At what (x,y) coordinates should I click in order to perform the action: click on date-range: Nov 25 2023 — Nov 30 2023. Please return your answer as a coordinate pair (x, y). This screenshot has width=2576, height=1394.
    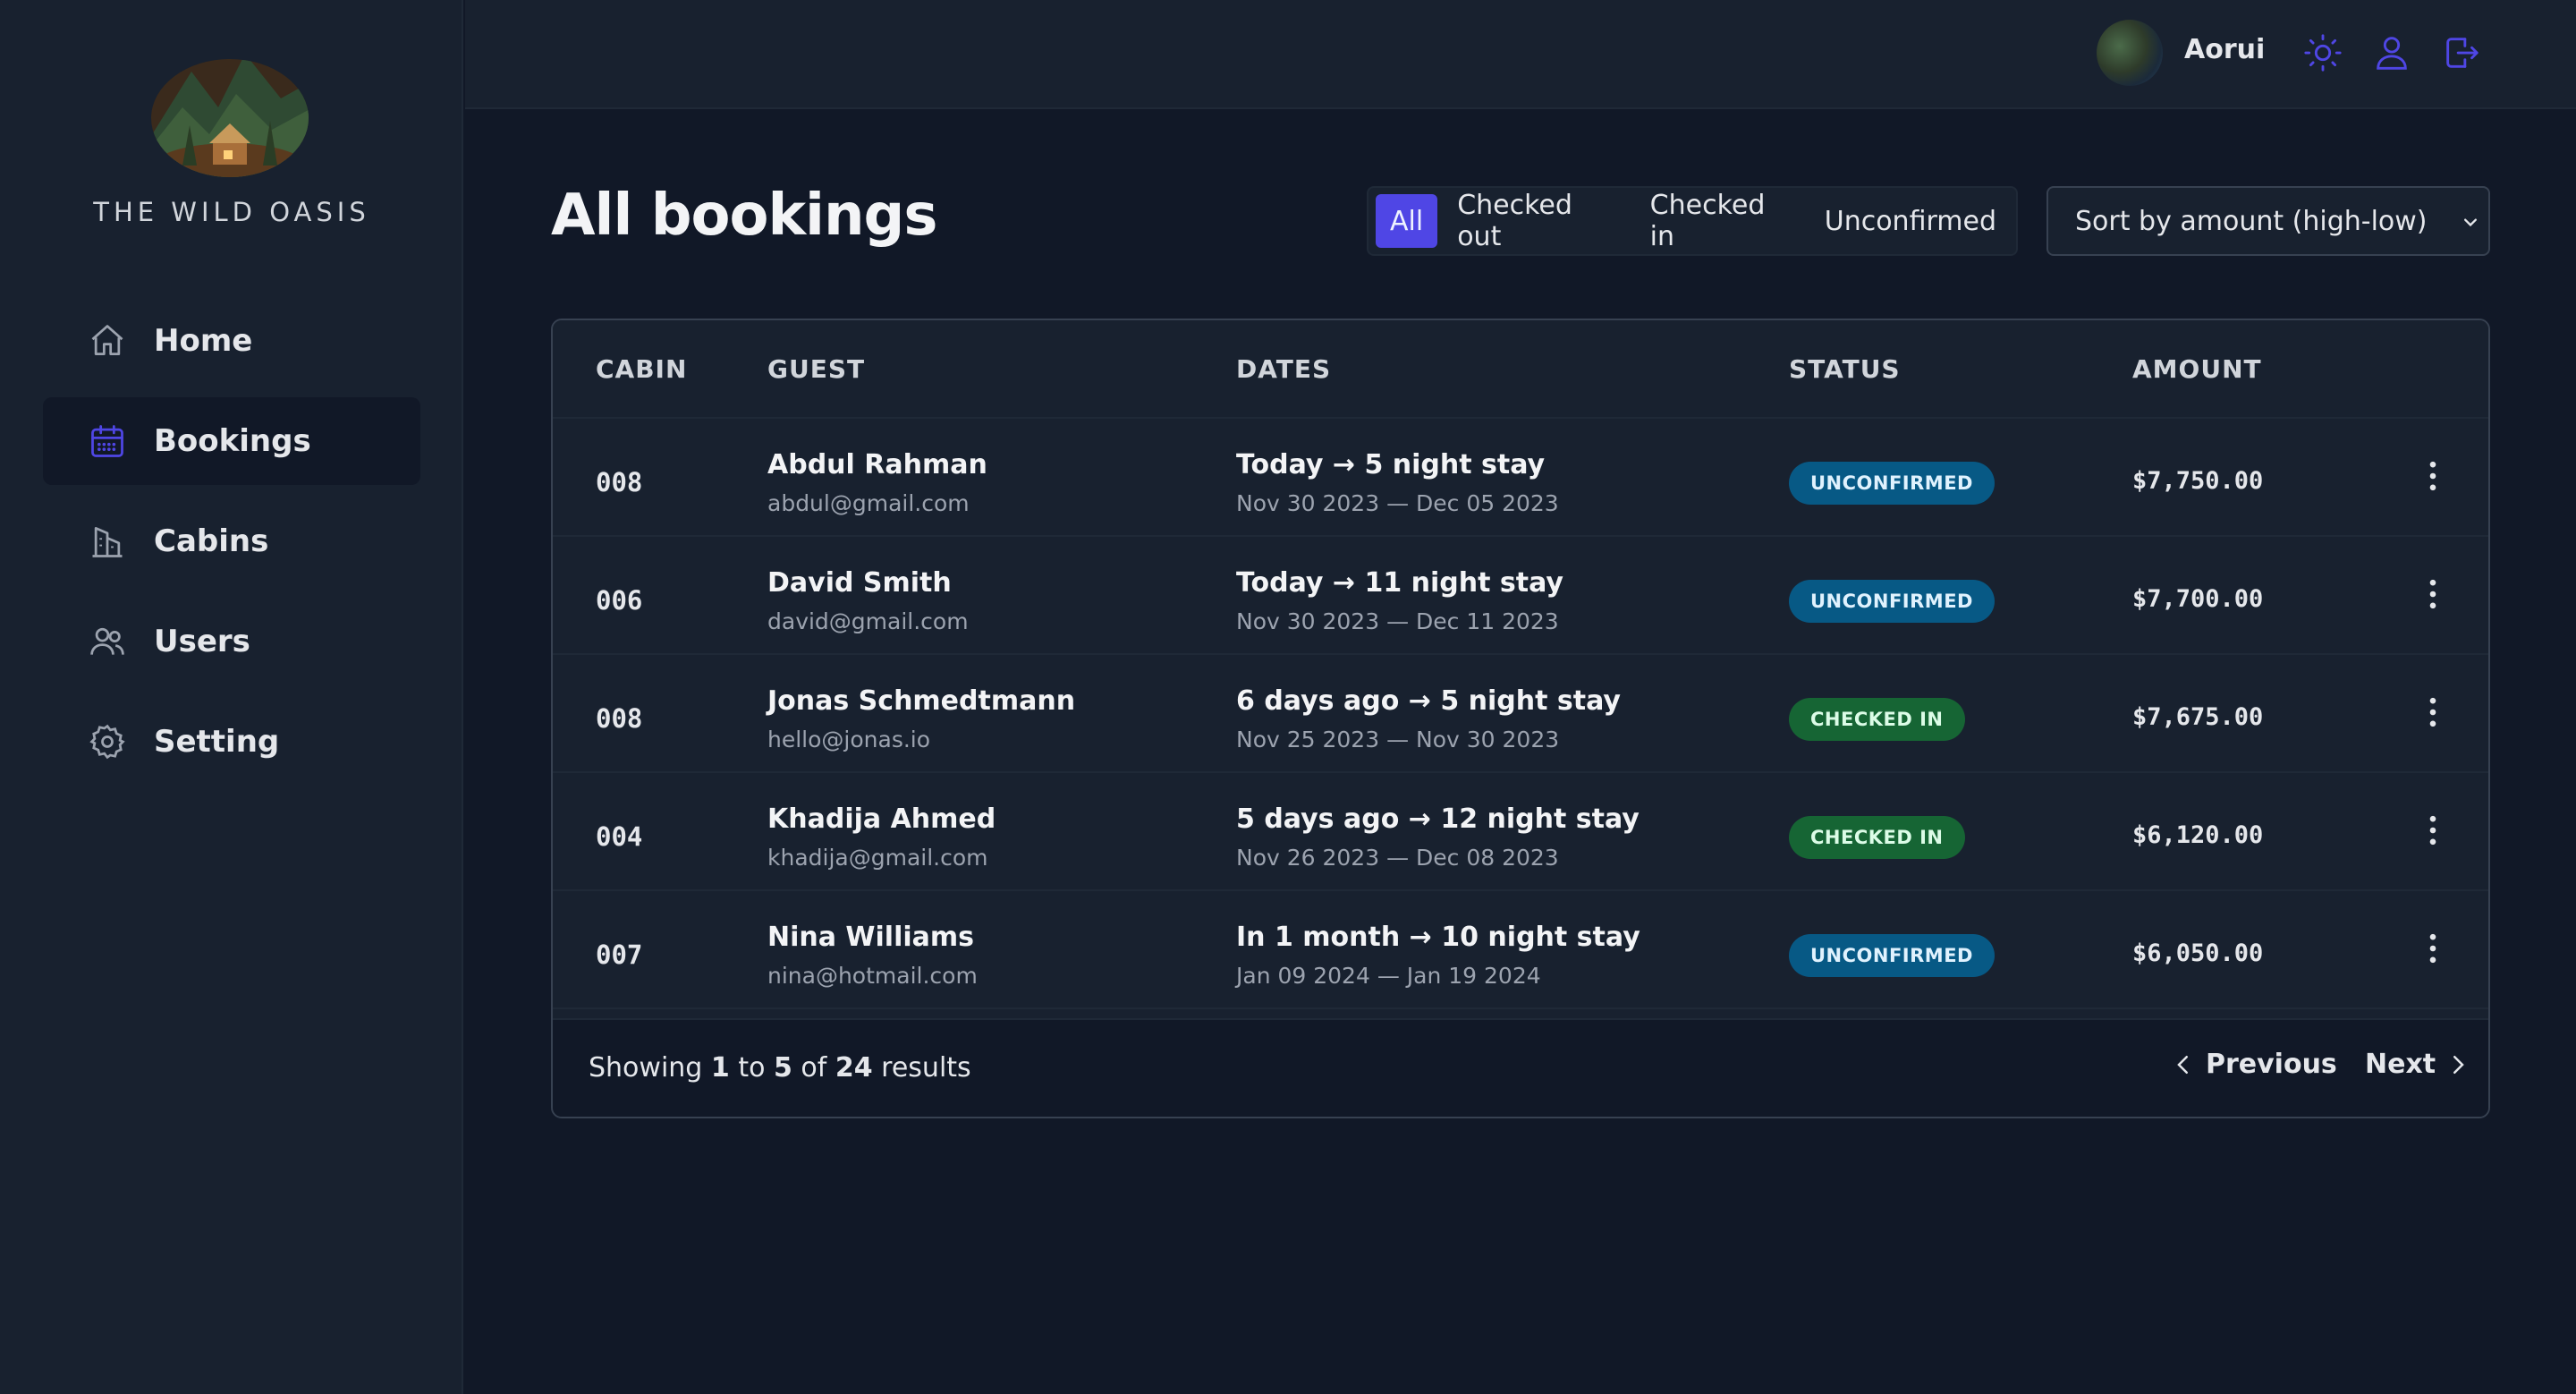
    Looking at the image, I should click on (1398, 739).